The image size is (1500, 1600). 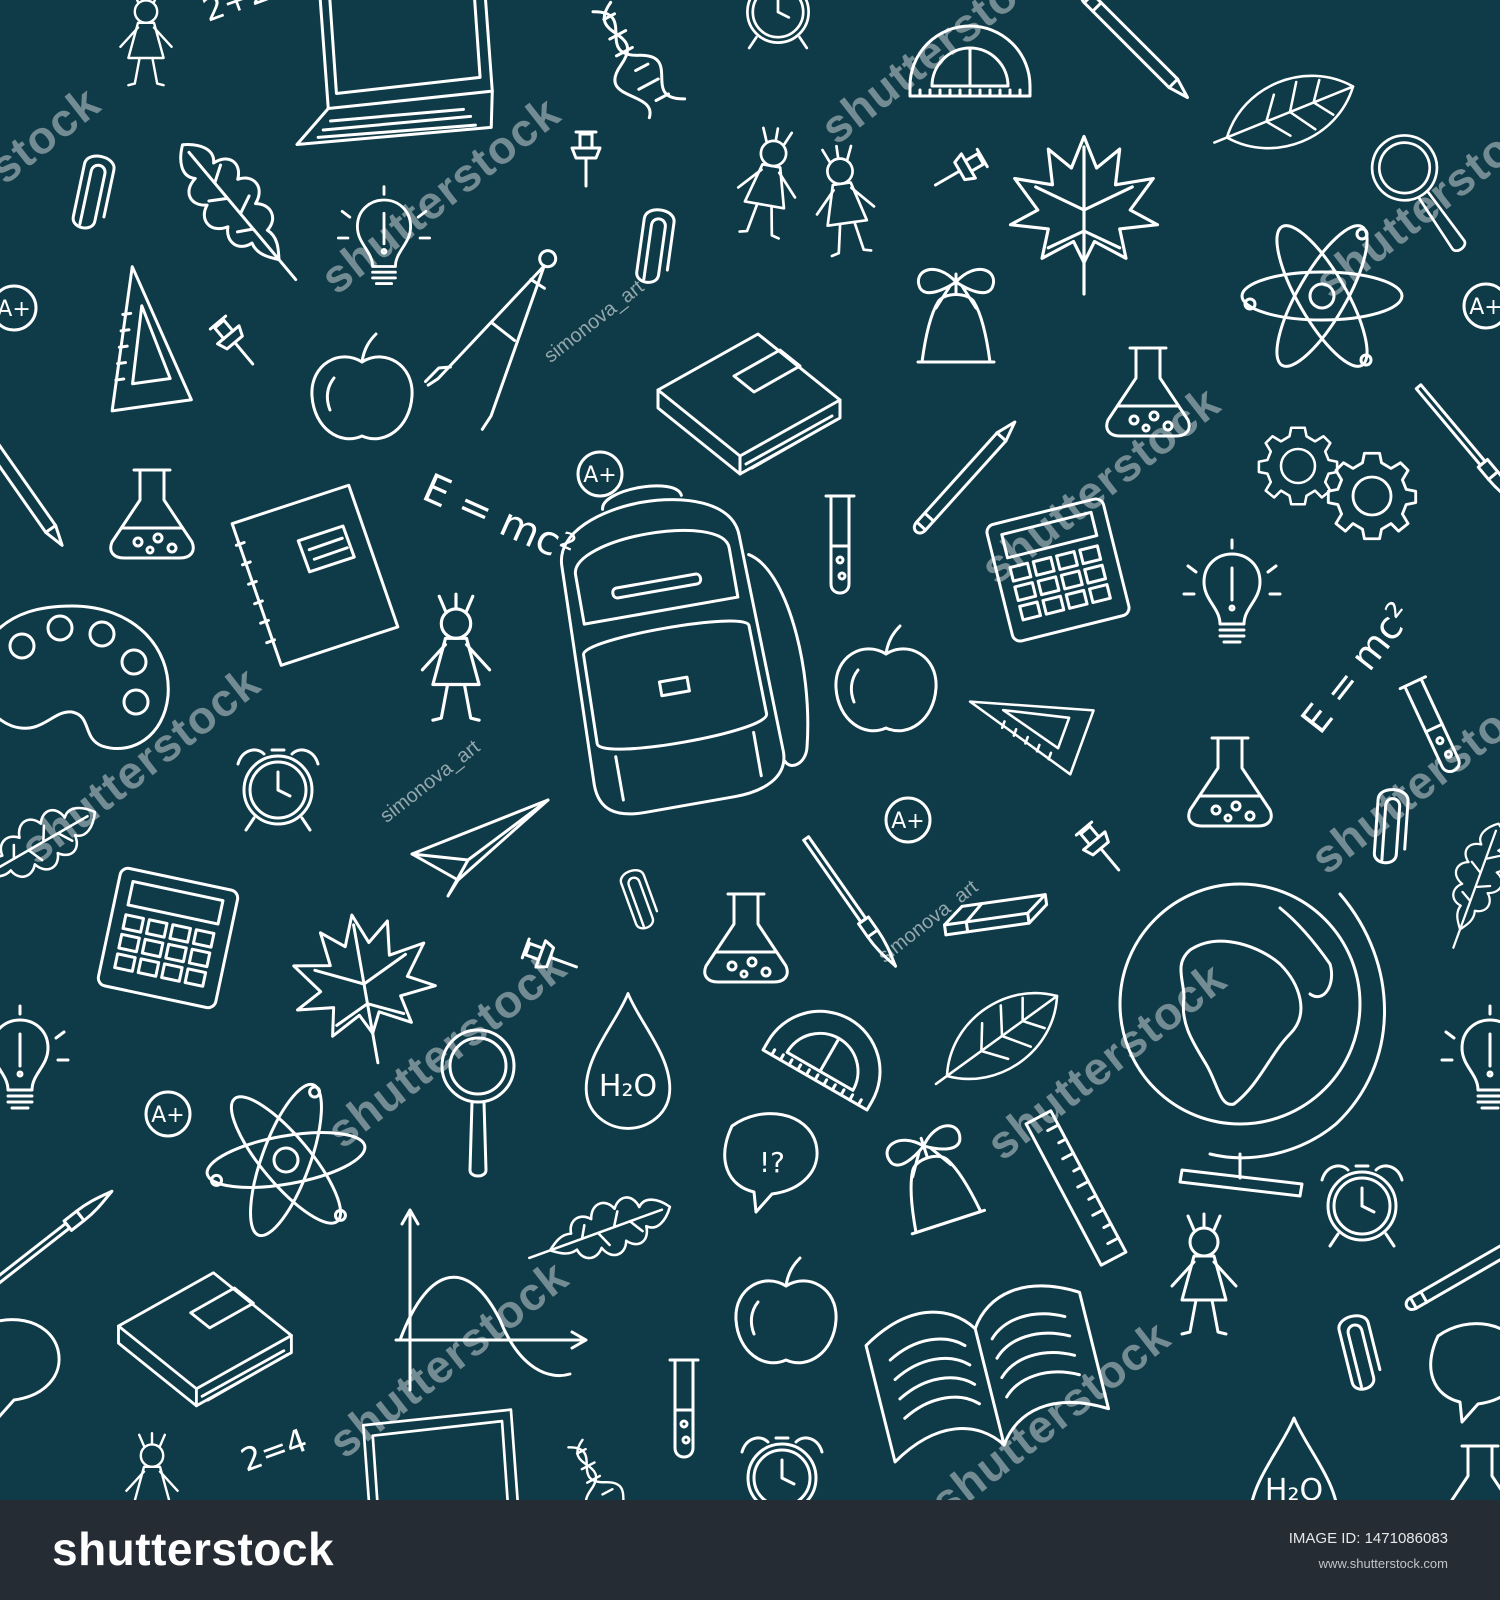 I want to click on math-text: 2+2, so click(x=236, y=15).